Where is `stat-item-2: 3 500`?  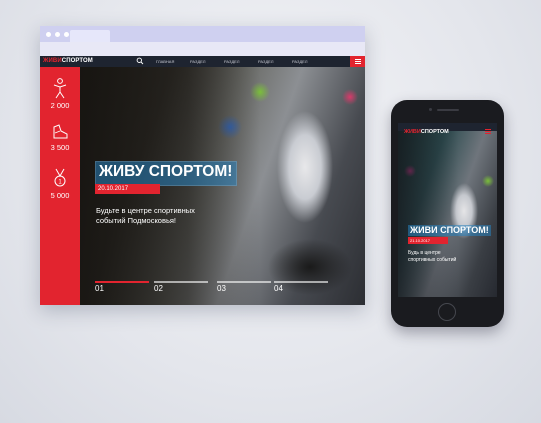
stat-item-2: 3 500 is located at coordinates (60, 136).